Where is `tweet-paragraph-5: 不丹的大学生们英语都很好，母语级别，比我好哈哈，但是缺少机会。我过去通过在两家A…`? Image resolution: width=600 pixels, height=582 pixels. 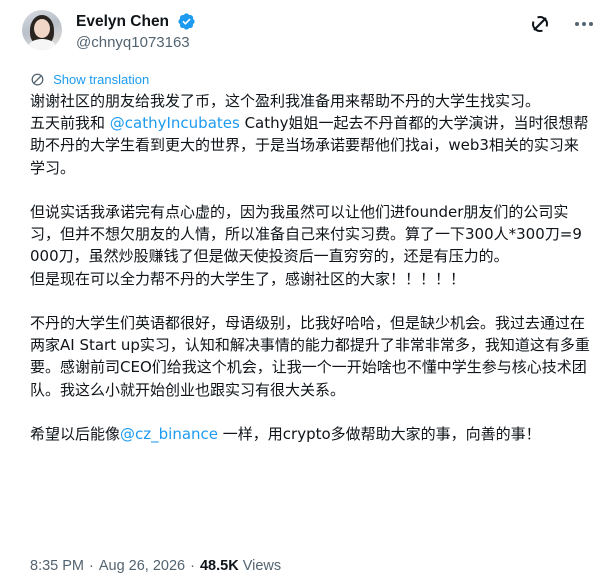
tweet-paragraph-5: 不丹的大学生们英语都很好，母语级别，比我好哈哈，但是缺少机会。我过去通过在两家A… is located at coordinates (310, 356).